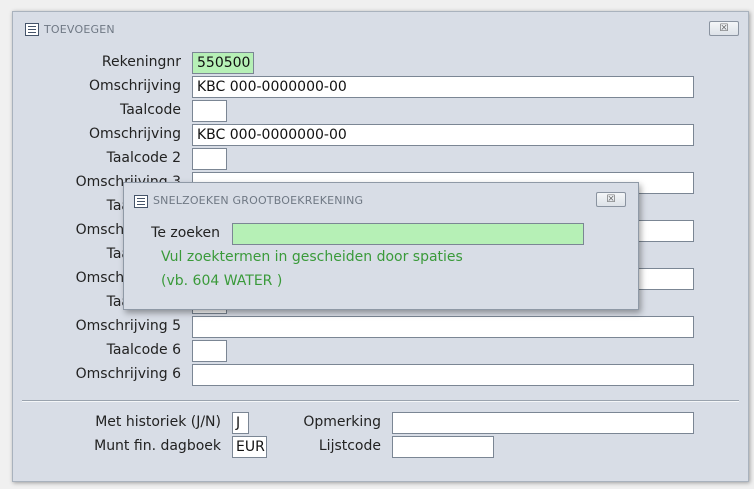  I want to click on label-rekeningnr: Rekeningnr, so click(141, 62).